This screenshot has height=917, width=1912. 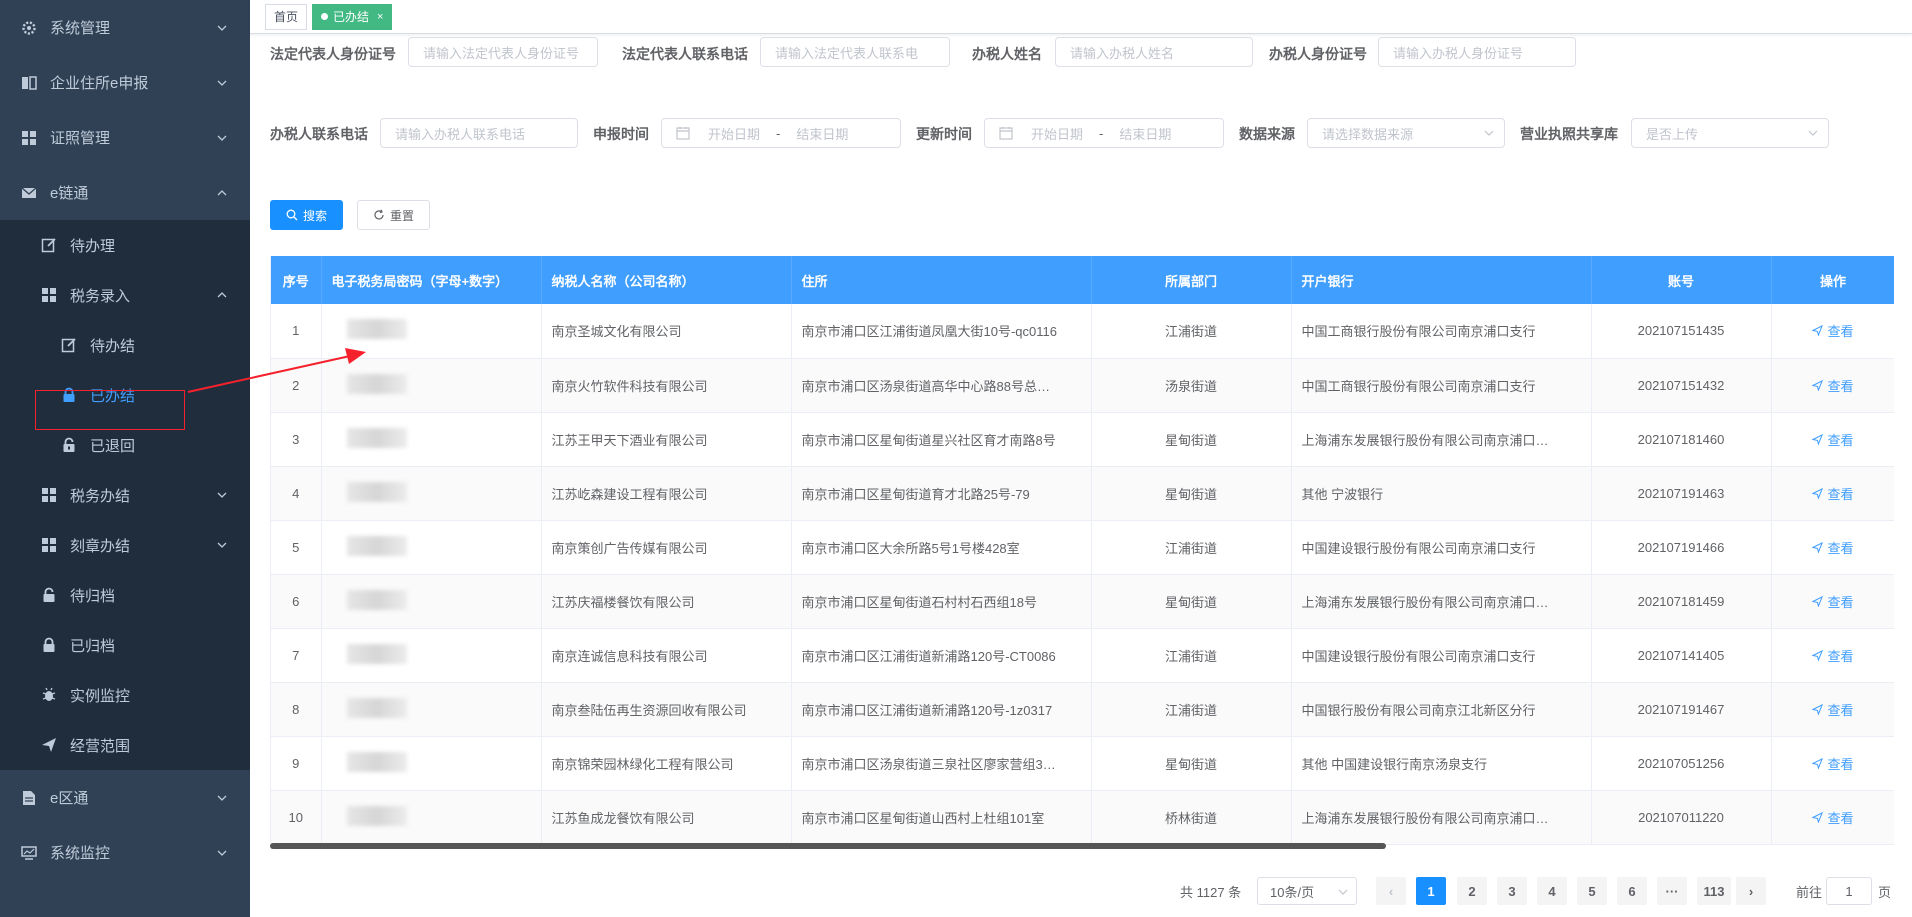 I want to click on legal-phone-input: 请输入法定代表人联系电, so click(x=855, y=52).